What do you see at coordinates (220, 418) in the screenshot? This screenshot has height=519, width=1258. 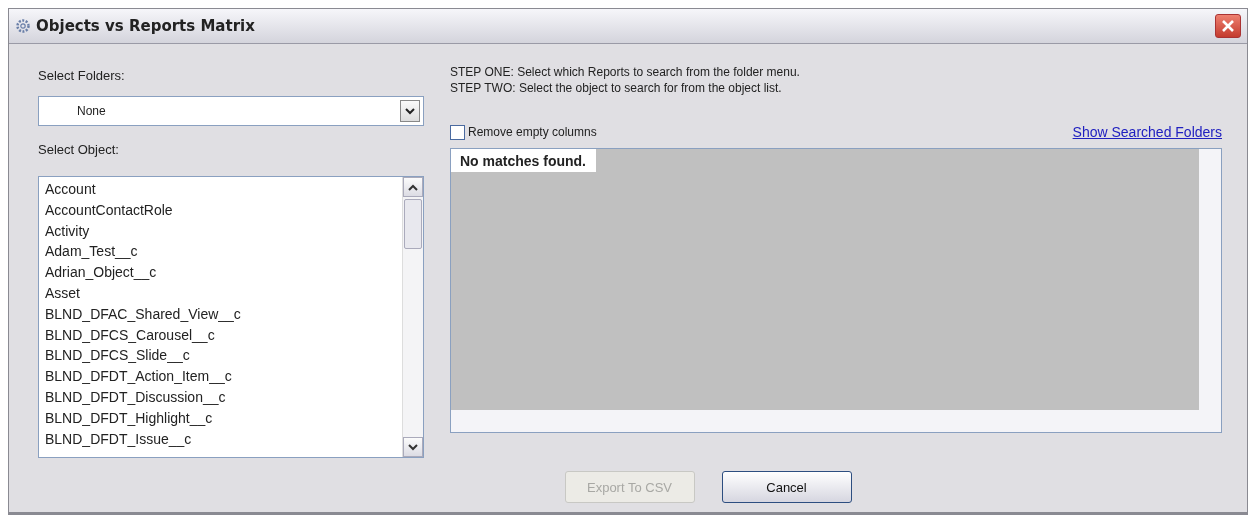 I see `list-item: BLND_DFDT_Highlight__c` at bounding box center [220, 418].